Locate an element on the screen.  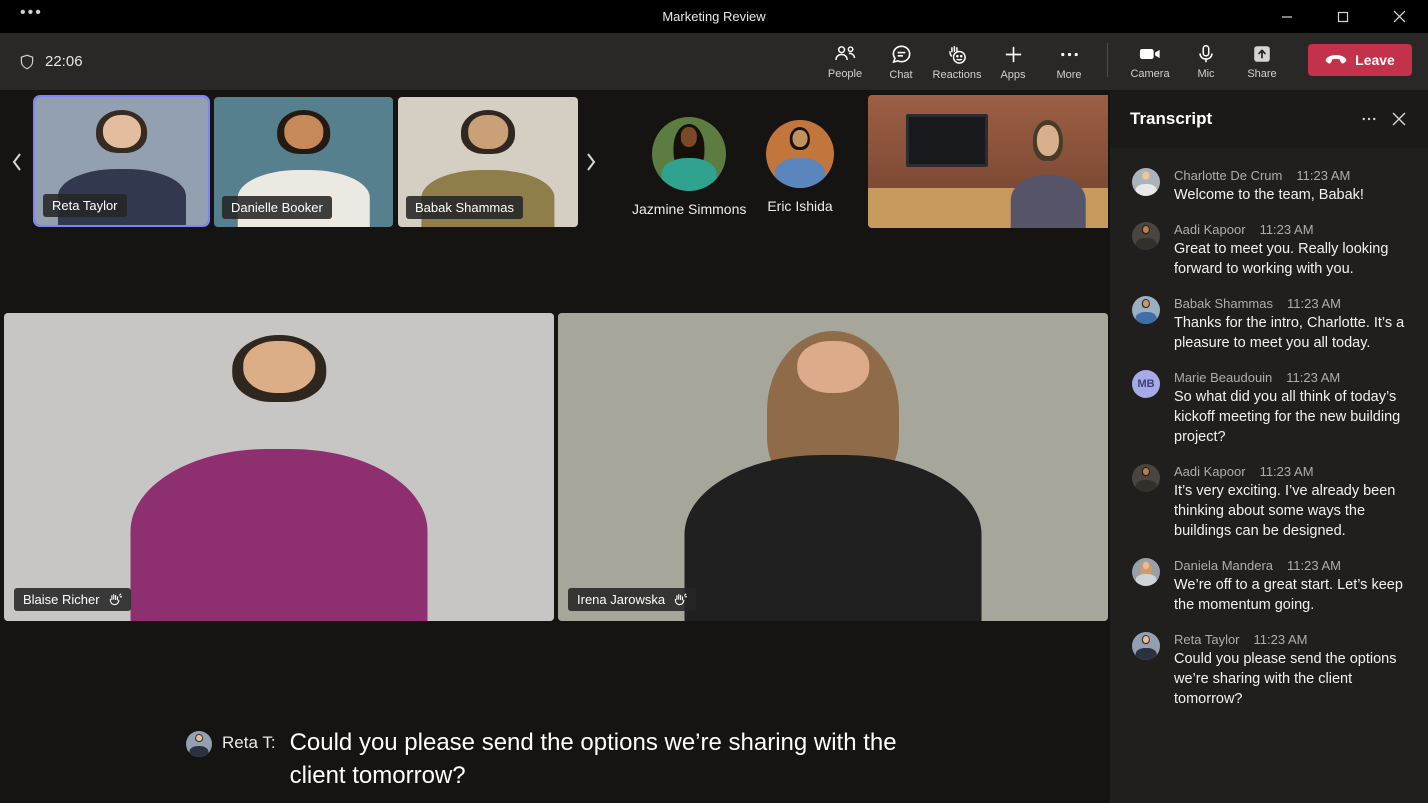
video-tile-reta-taylor: Reta Taylor is located at coordinates (121, 161).